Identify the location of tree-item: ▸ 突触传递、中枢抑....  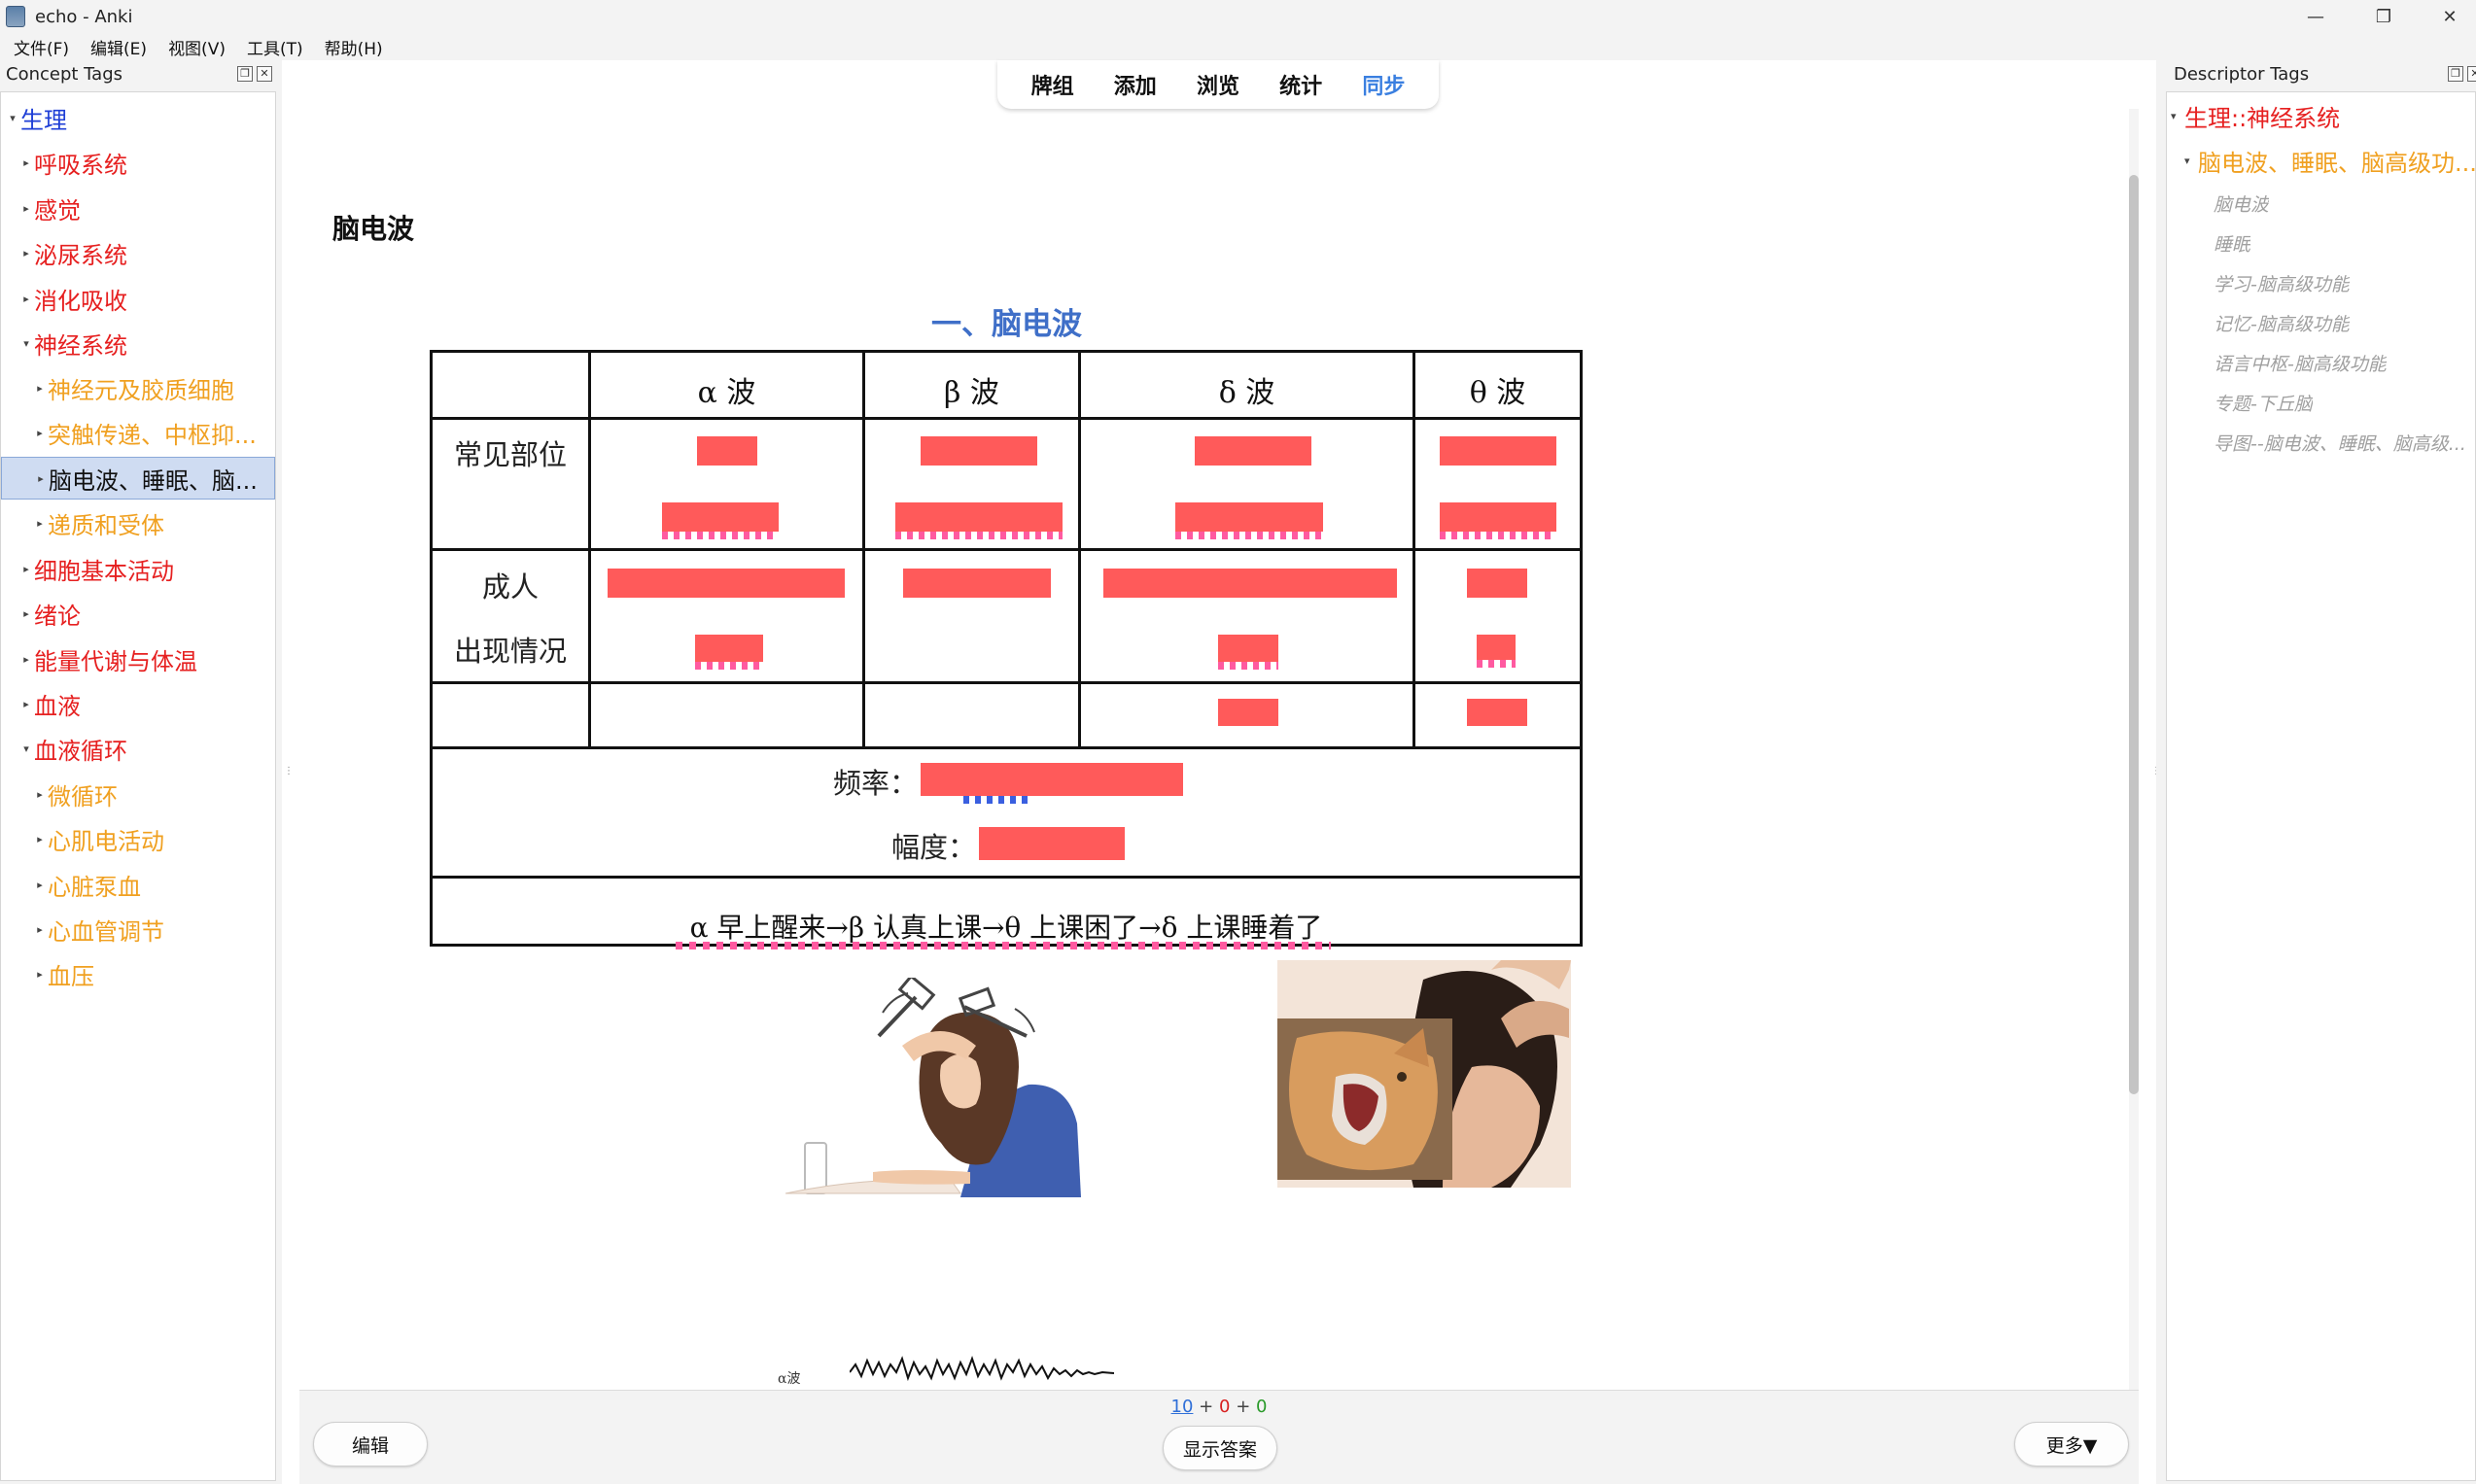
(138, 432).